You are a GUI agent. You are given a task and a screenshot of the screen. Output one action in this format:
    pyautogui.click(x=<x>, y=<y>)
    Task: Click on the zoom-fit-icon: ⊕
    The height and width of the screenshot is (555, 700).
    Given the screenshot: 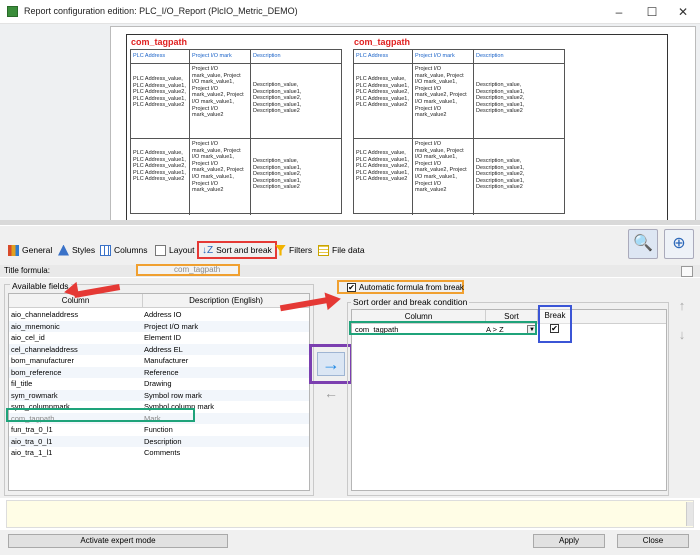 What is the action you would take?
    pyautogui.click(x=679, y=243)
    